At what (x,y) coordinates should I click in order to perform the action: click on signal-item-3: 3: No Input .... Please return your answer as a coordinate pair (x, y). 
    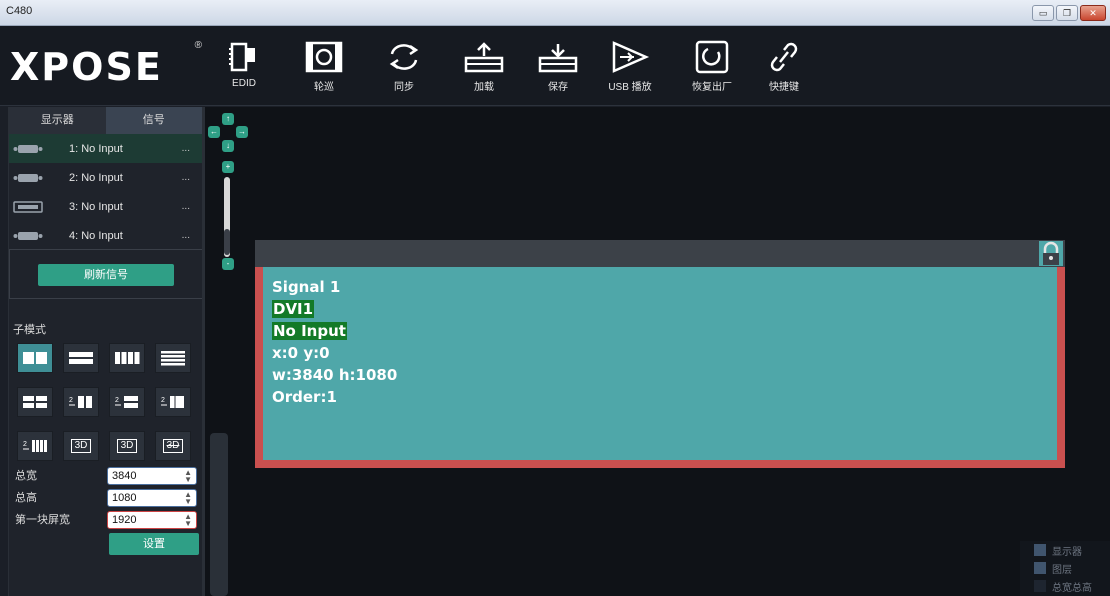
    Looking at the image, I should click on (105, 206).